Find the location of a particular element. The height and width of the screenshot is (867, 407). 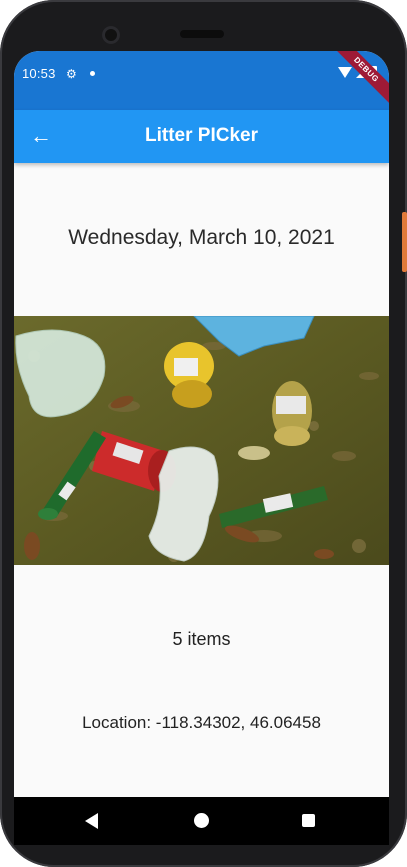

app-bar: ← Litter PICker is located at coordinates (201, 136).